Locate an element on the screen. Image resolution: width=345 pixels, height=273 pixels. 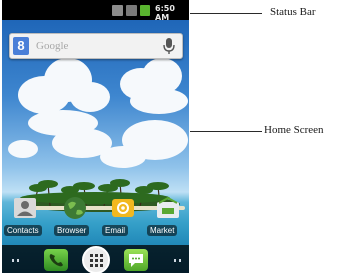
globe-icon is located at coordinates (75, 208).